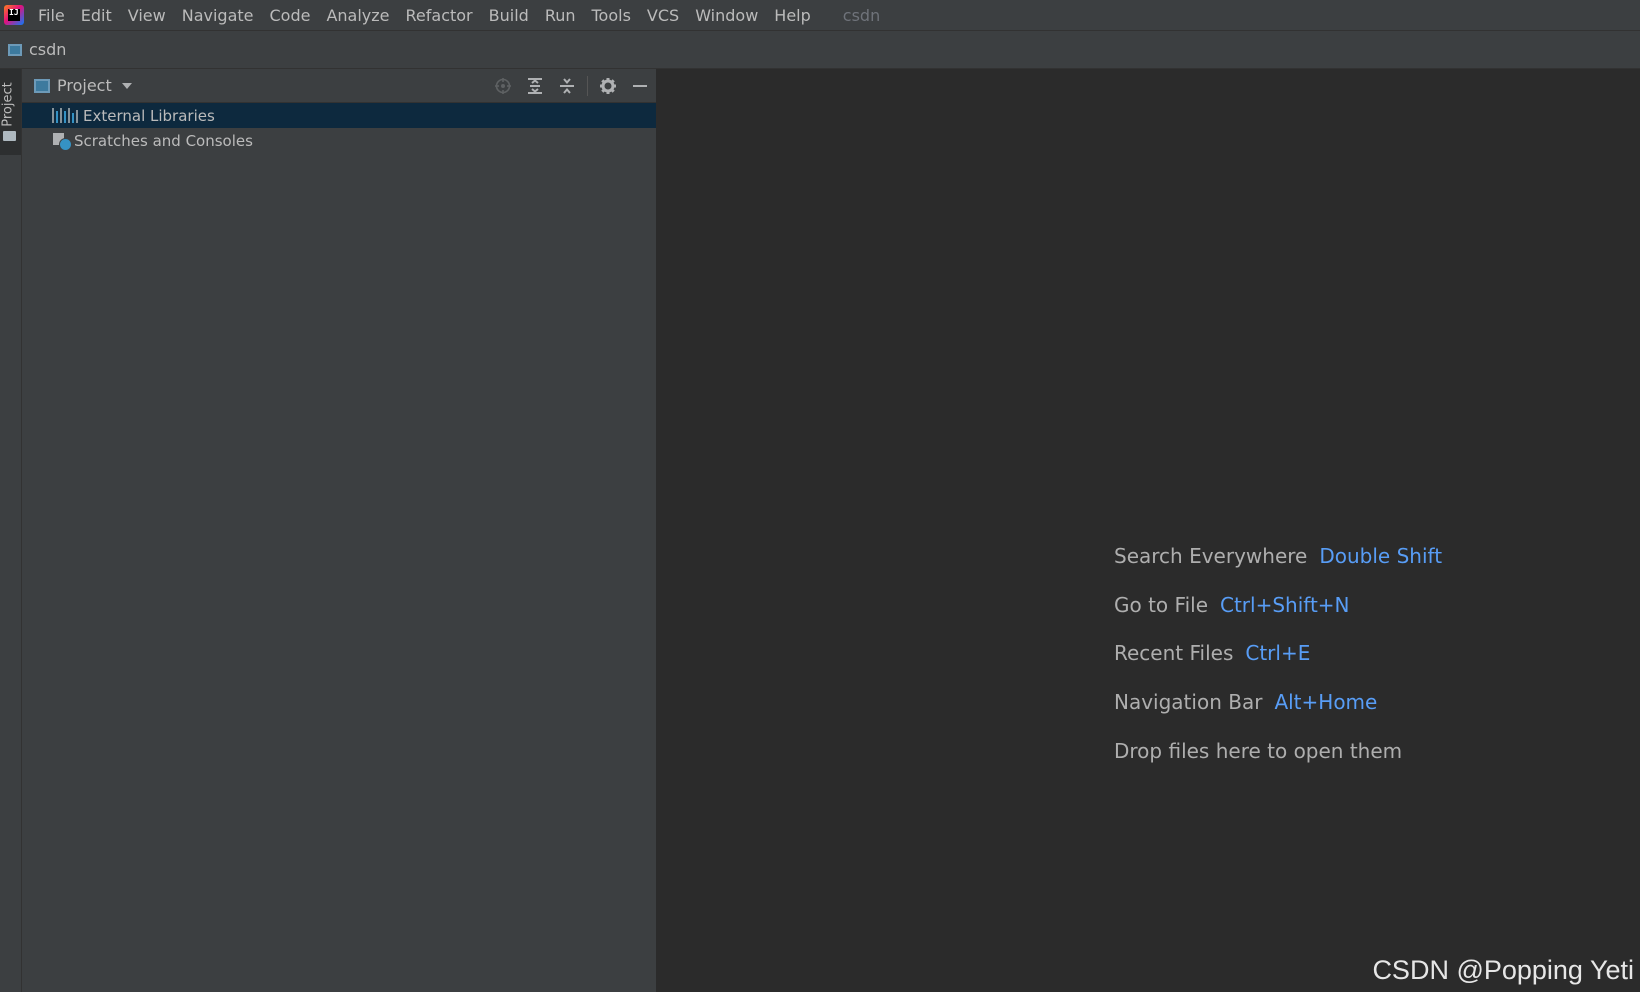 The height and width of the screenshot is (992, 1640). Describe the element at coordinates (560, 15) in the screenshot. I see `menu-run: Run` at that location.